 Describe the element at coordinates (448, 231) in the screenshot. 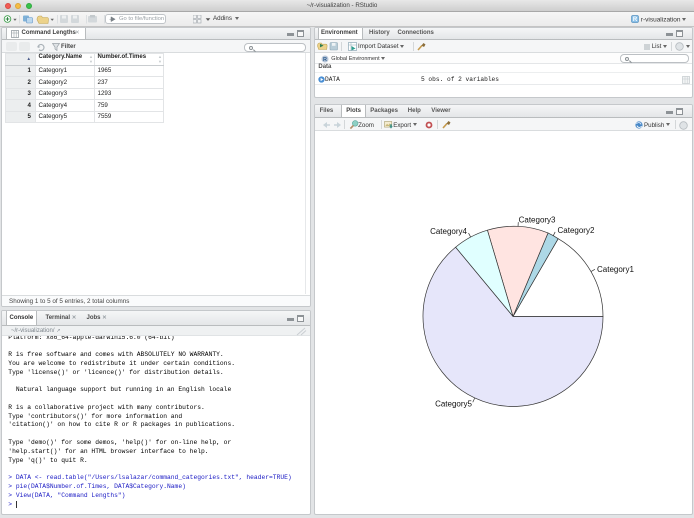

I see `svg-text: Category4` at that location.